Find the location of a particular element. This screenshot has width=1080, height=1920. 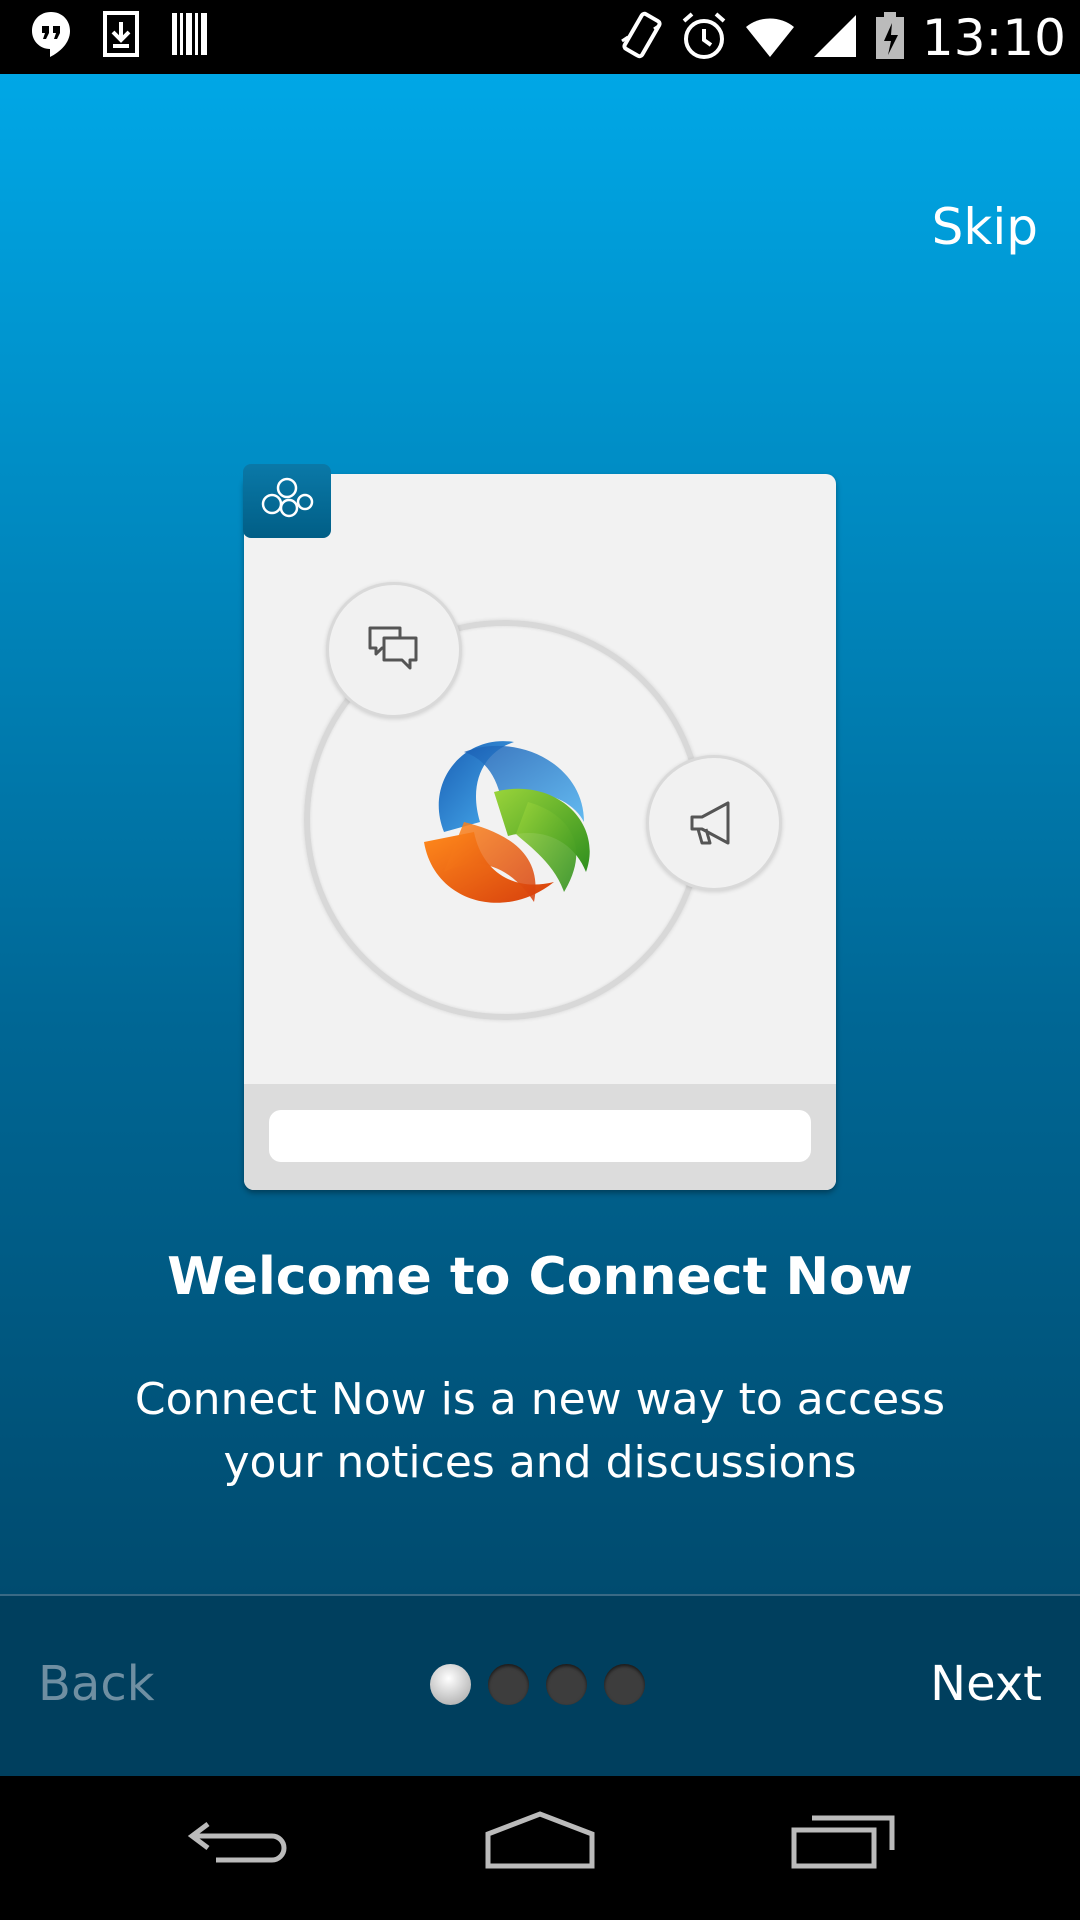

pager-bar: Back Next is located at coordinates (540, 1685).